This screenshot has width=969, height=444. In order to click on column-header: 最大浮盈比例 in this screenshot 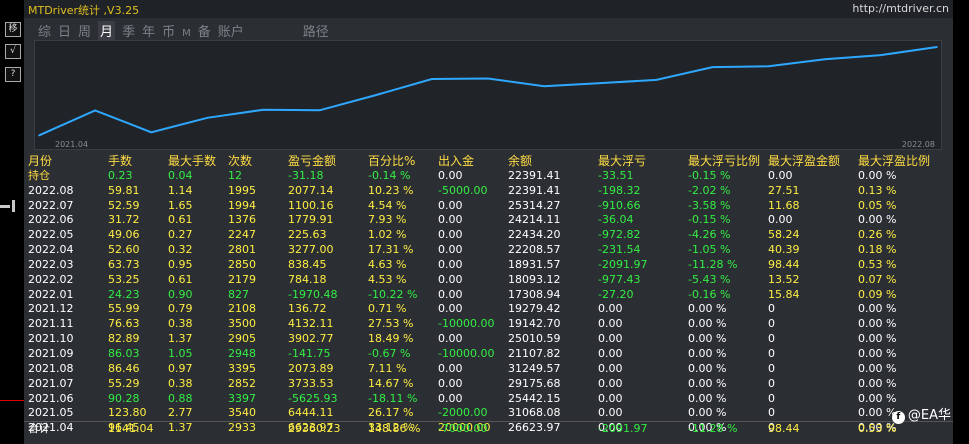, I will do `click(894, 161)`.